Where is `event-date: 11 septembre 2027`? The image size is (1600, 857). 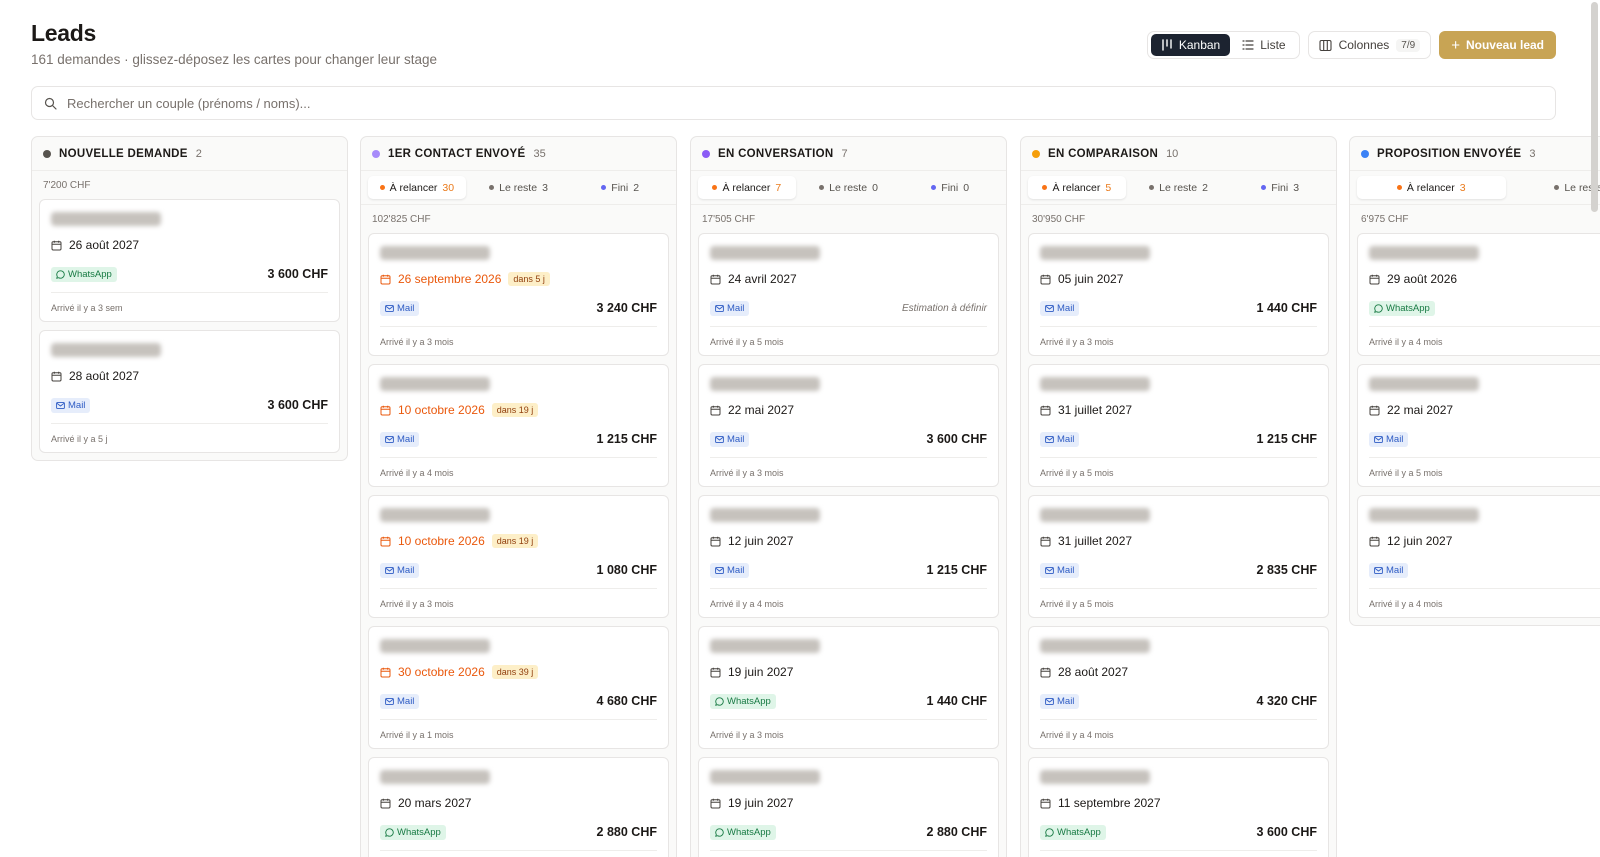 event-date: 11 septembre 2027 is located at coordinates (1109, 803).